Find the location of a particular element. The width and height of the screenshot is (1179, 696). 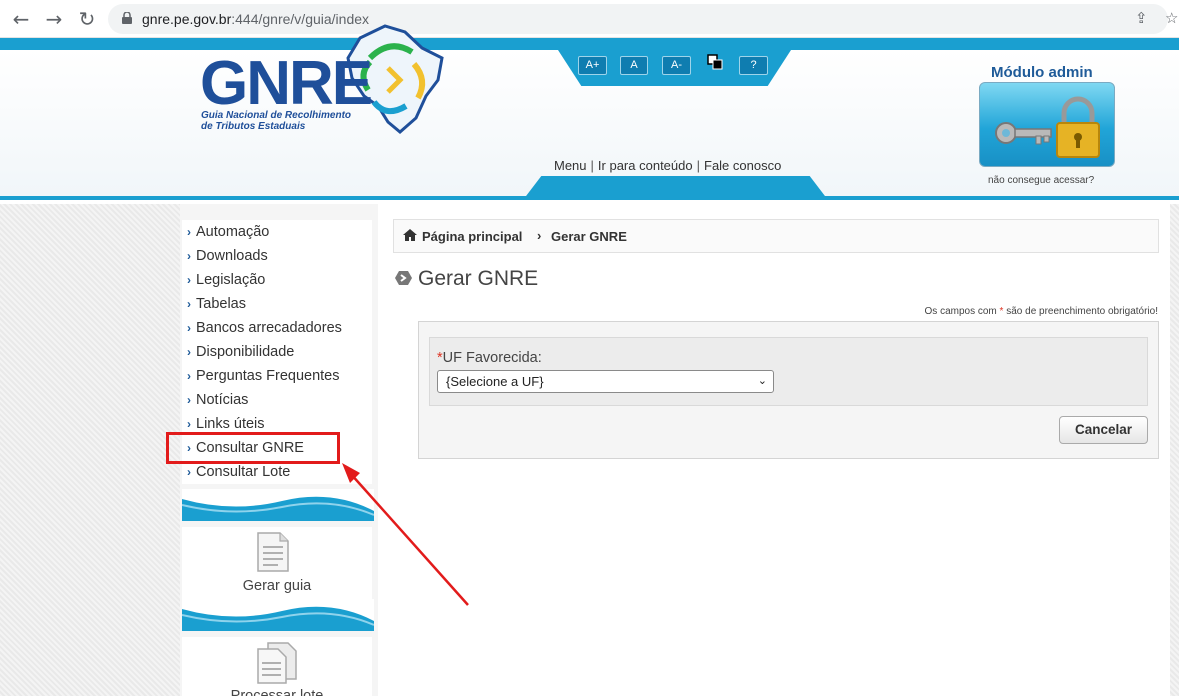

menu-link: Menu is located at coordinates (570, 165).